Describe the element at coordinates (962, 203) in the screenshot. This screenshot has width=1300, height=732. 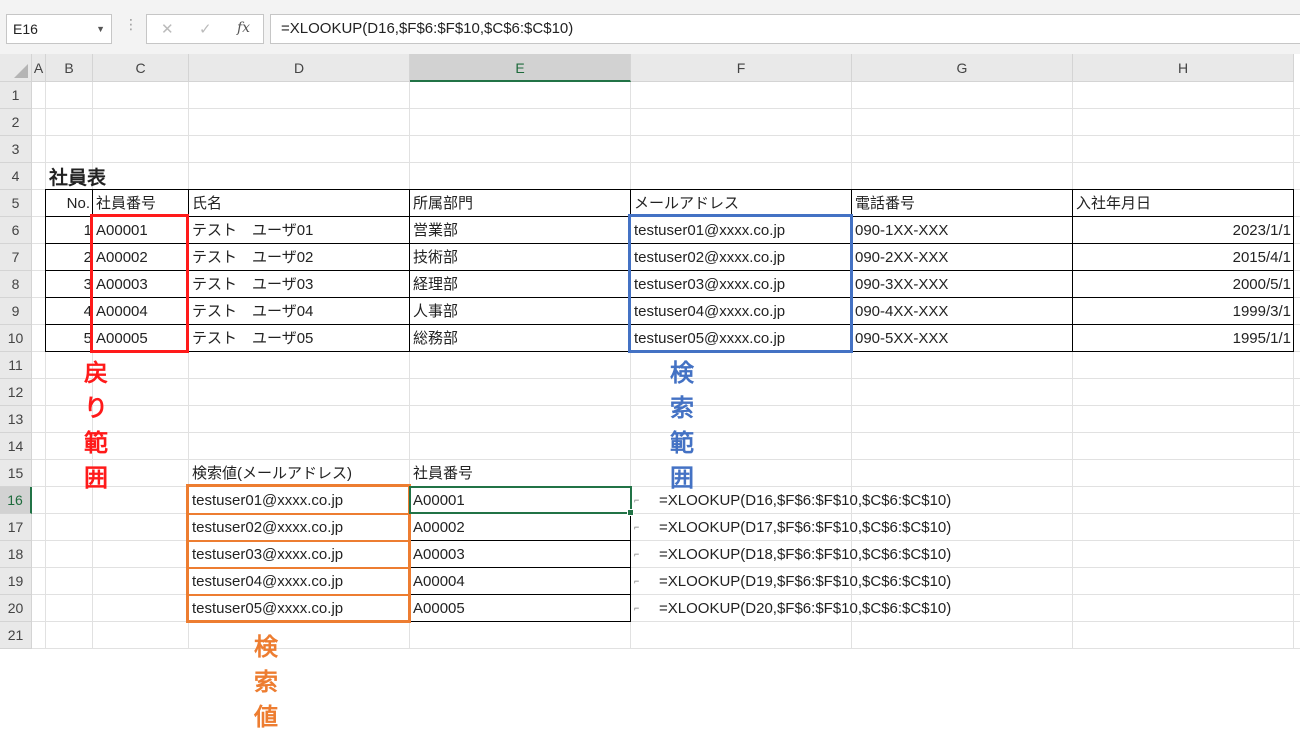
I see `table-header-cell: 電話番号` at that location.